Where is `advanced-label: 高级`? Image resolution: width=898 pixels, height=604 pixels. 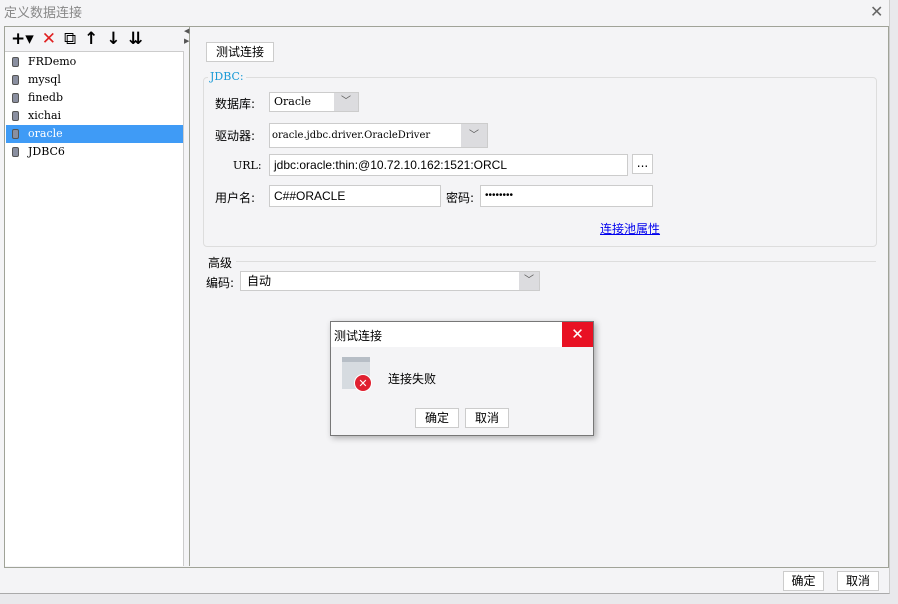 advanced-label: 高级 is located at coordinates (220, 263).